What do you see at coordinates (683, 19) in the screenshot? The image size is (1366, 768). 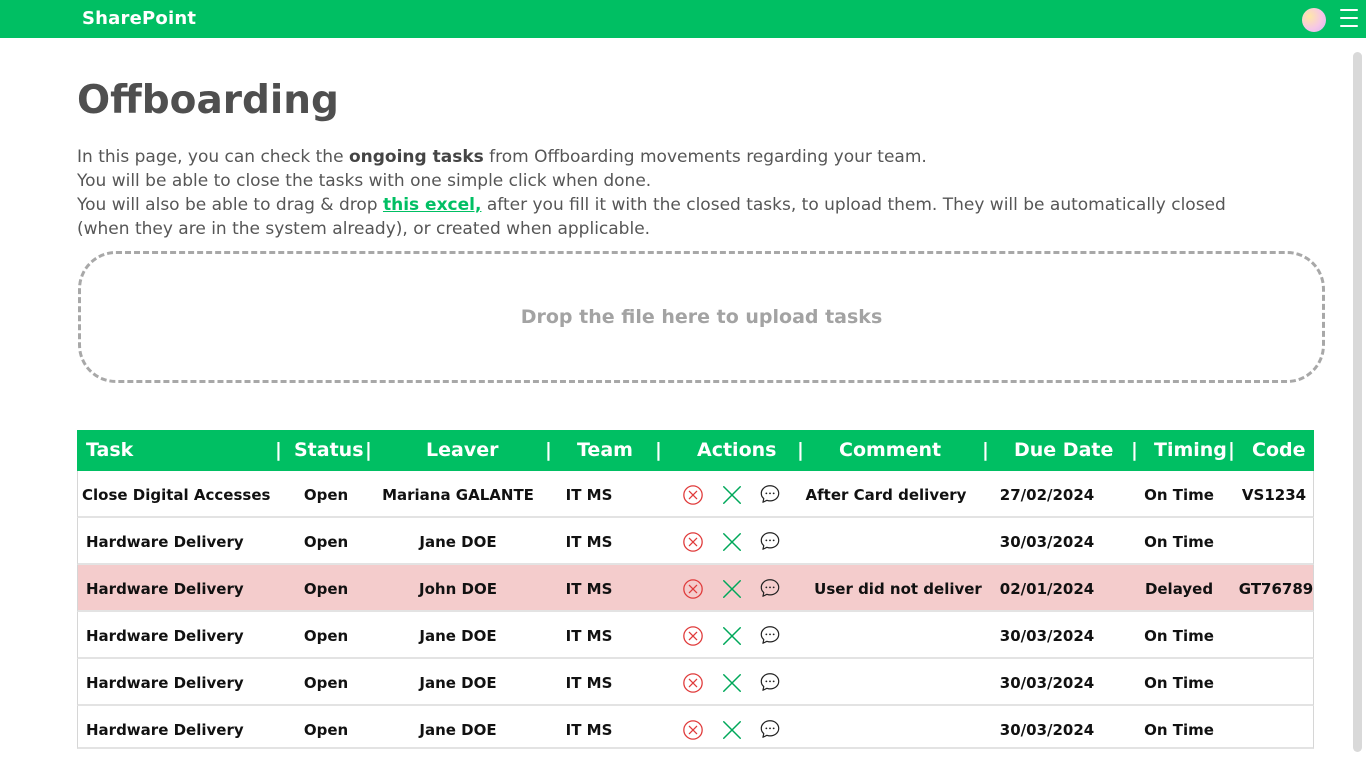 I see `top-bar: SharePoint` at bounding box center [683, 19].